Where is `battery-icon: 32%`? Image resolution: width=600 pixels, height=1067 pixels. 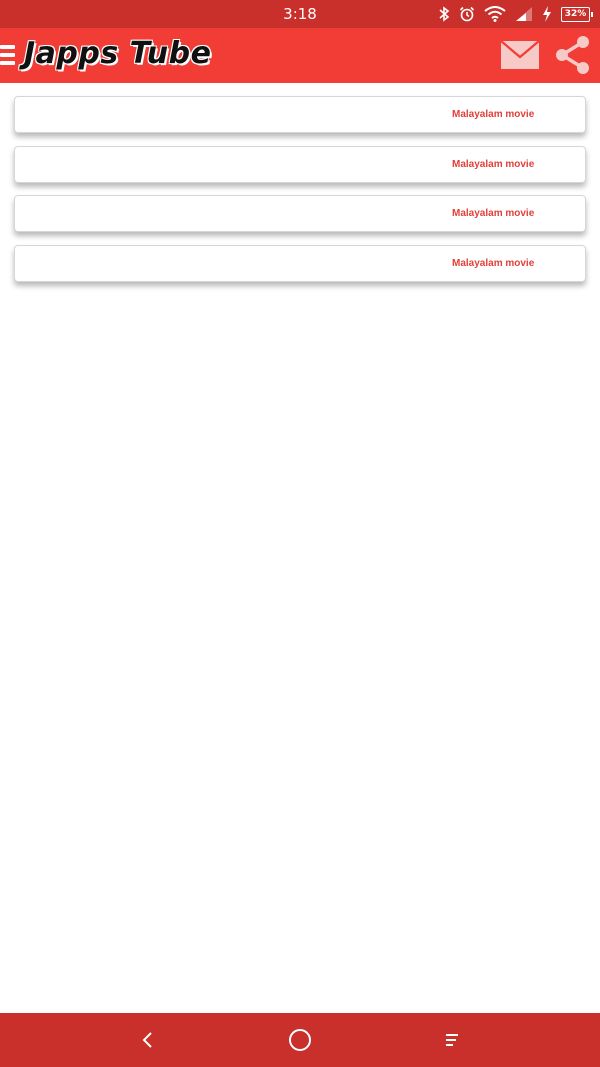
battery-icon: 32% is located at coordinates (577, 14).